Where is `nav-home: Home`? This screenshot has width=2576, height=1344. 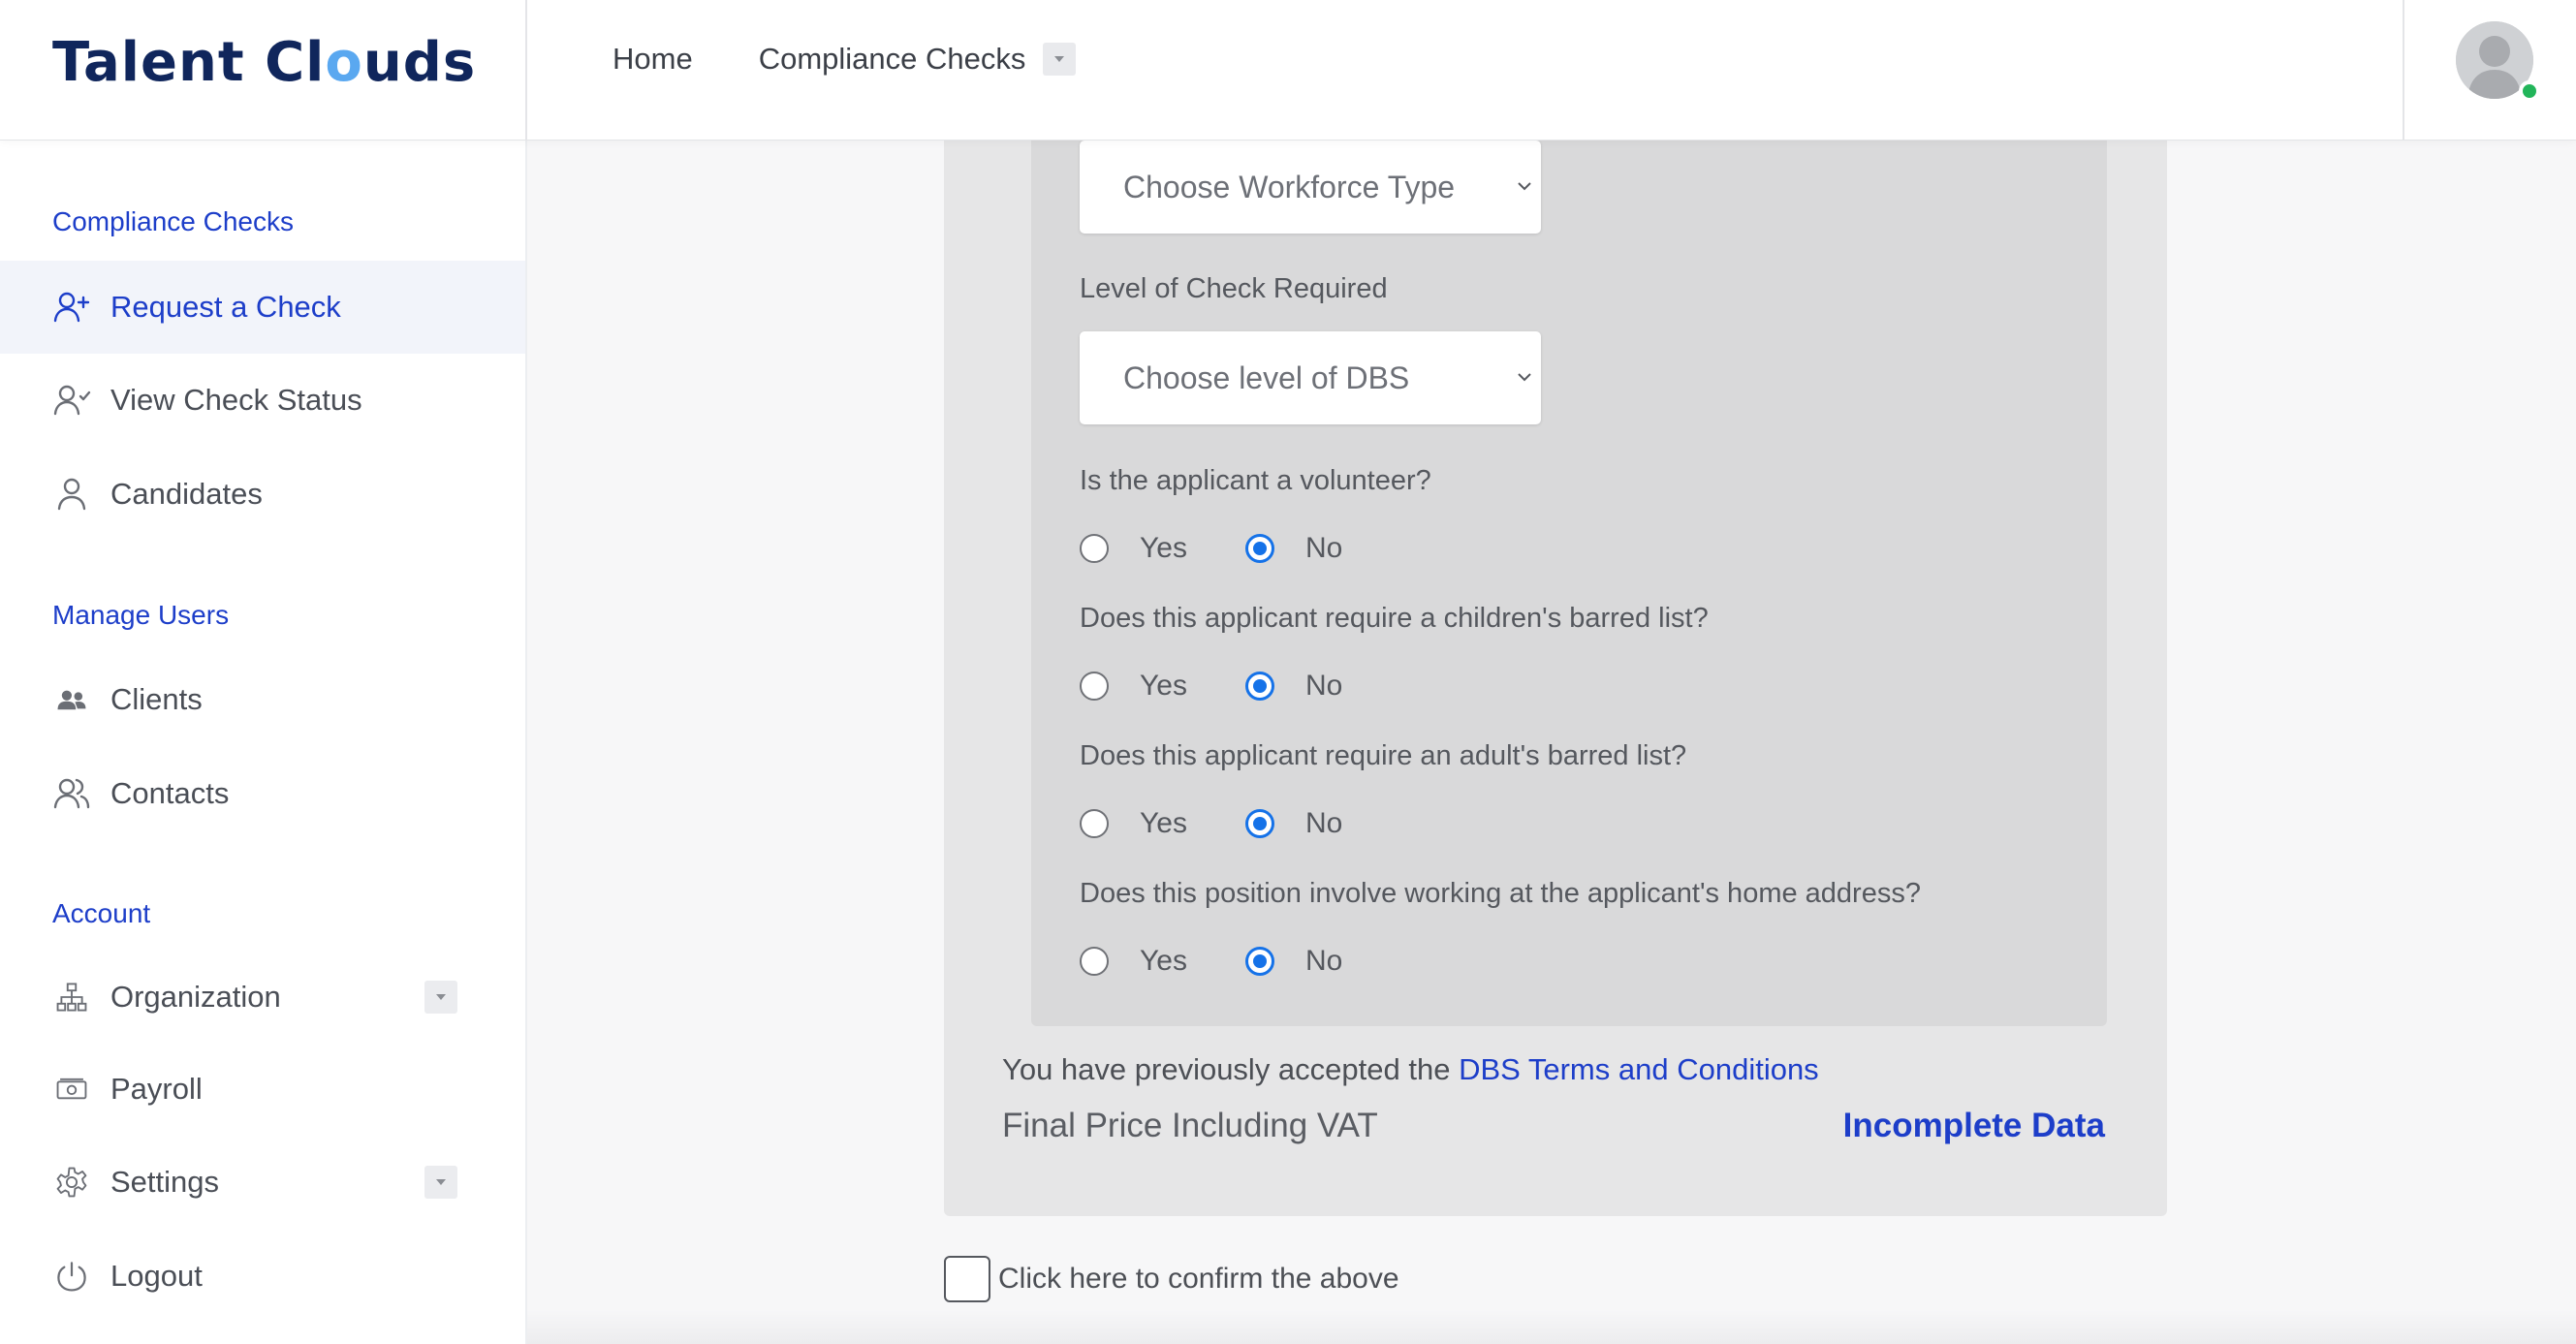 nav-home: Home is located at coordinates (653, 59).